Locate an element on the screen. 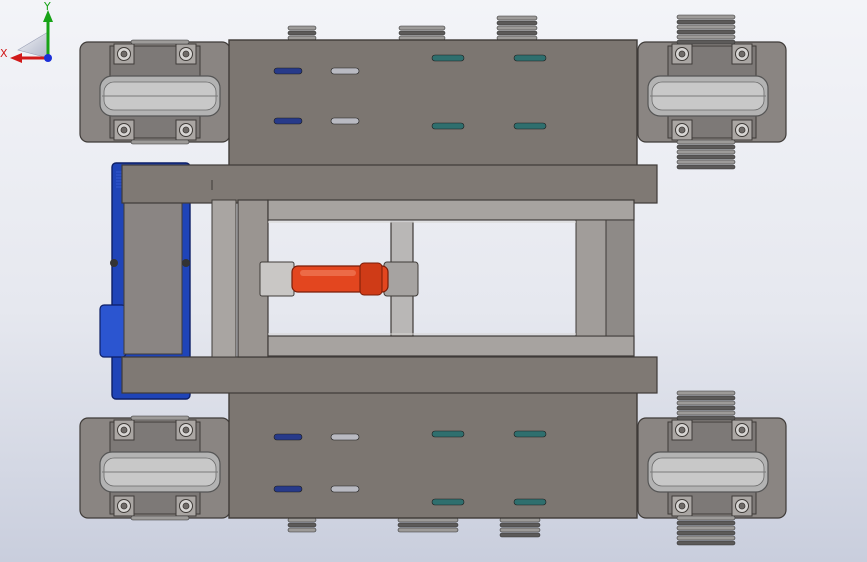 This screenshot has height=562, width=867. triad-z-axis is located at coordinates (48, 58).